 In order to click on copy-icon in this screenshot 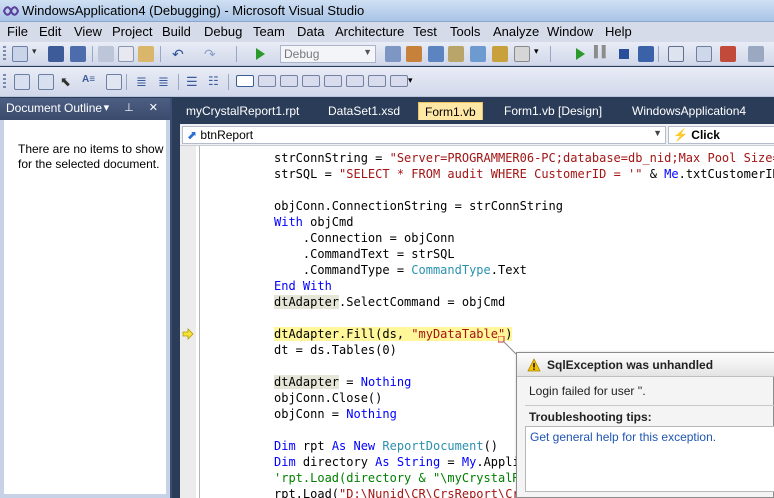, I will do `click(126, 54)`.